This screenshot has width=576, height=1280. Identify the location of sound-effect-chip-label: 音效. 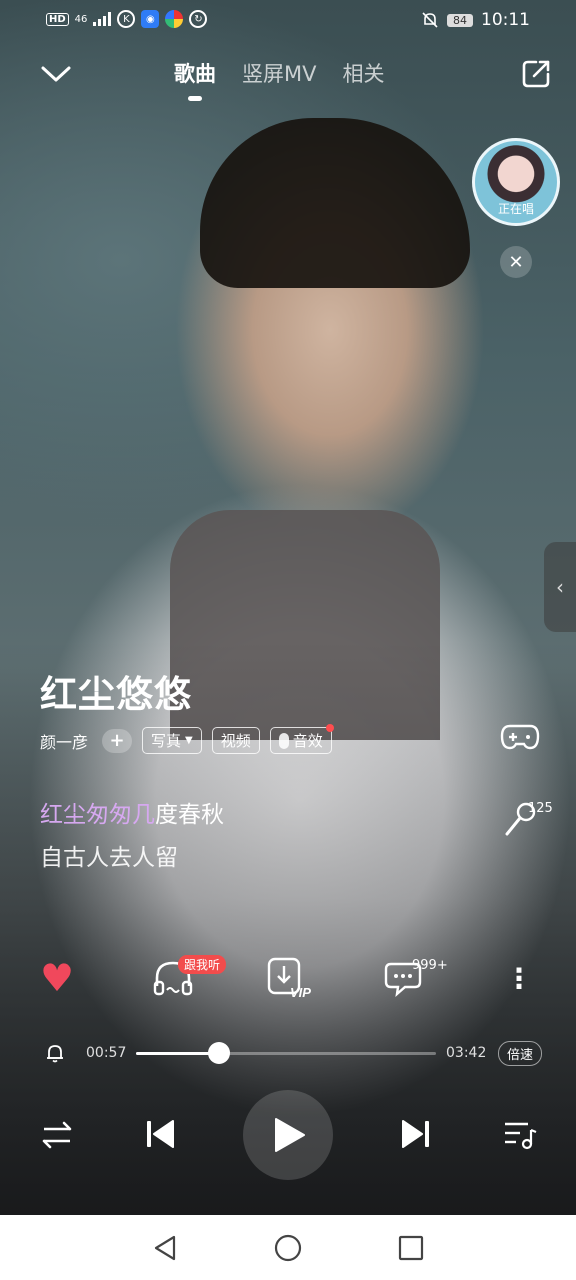
(307, 741).